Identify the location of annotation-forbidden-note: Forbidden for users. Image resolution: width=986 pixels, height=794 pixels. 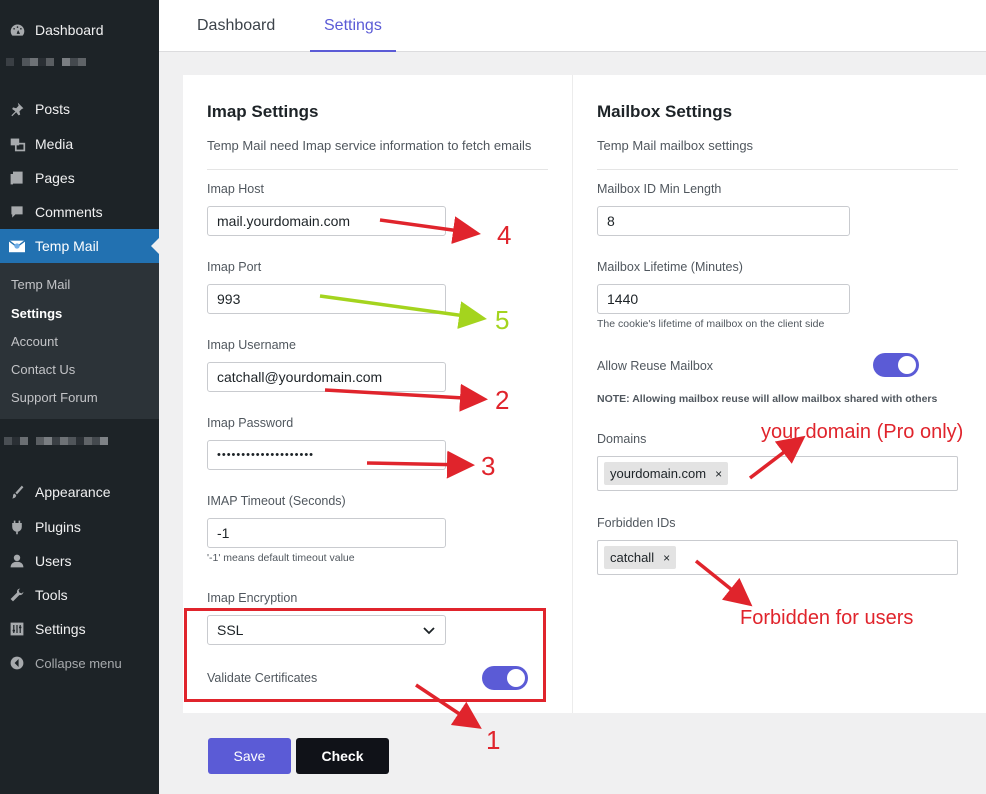
(827, 618).